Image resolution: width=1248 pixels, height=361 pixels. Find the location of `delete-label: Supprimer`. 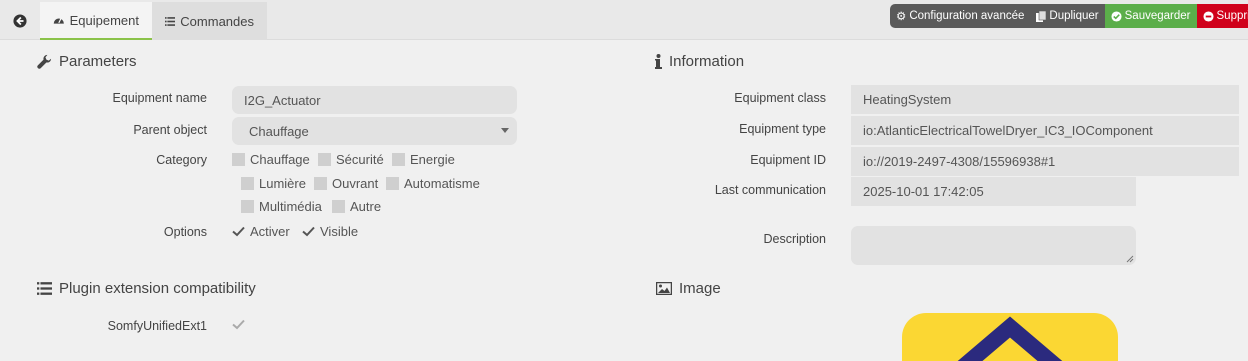

delete-label: Supprimer is located at coordinates (1232, 16).